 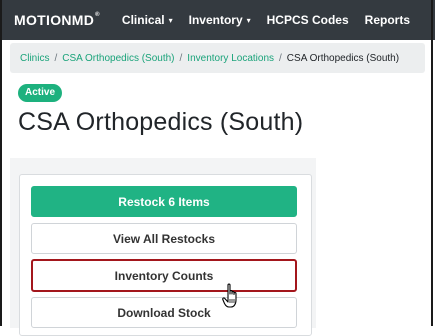 I want to click on nav-item-label: Inventory, so click(x=215, y=20).